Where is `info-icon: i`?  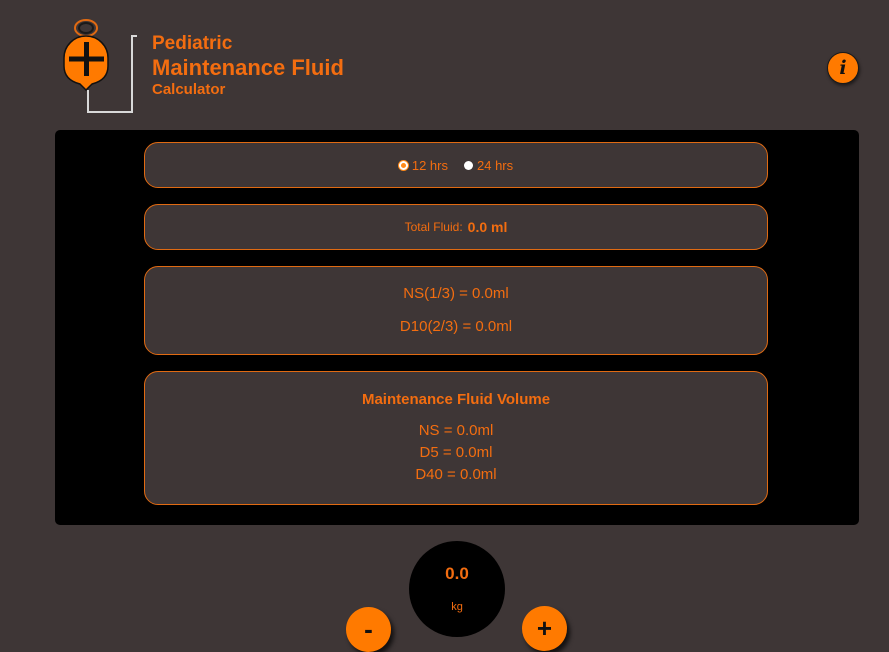
info-icon: i is located at coordinates (843, 68).